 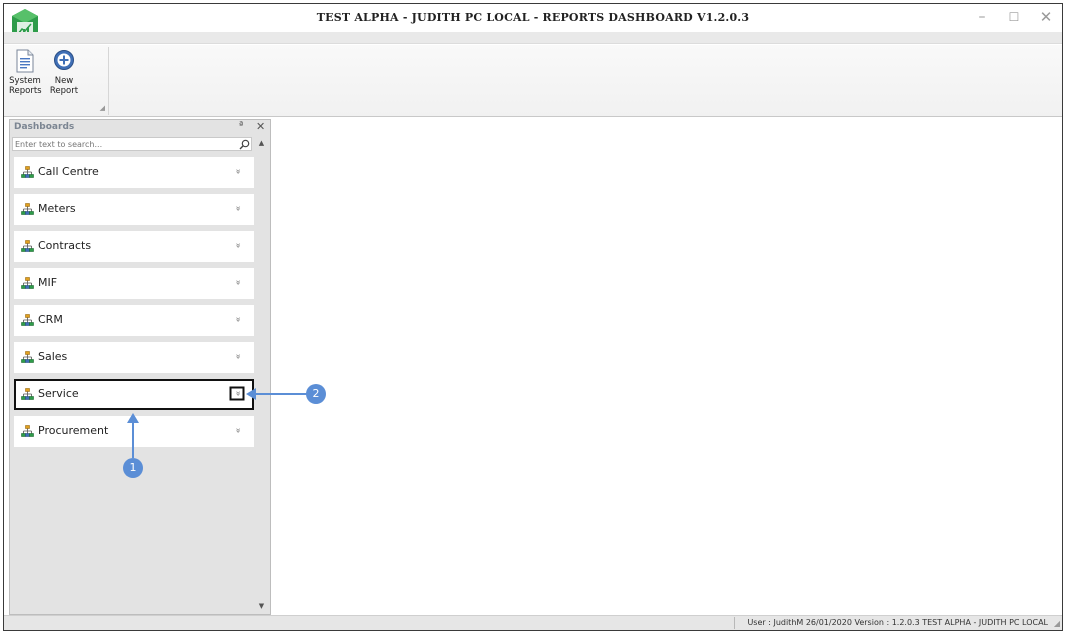 I want to click on group-item-contracts: Contracts », so click(x=134, y=246).